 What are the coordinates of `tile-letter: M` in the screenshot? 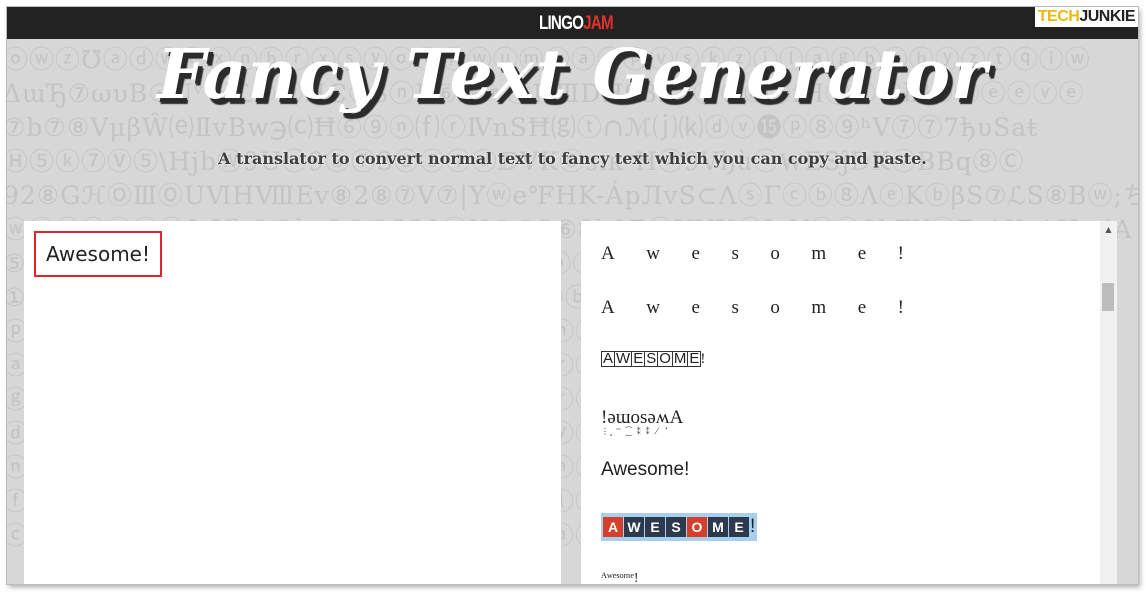 It's located at (718, 527).